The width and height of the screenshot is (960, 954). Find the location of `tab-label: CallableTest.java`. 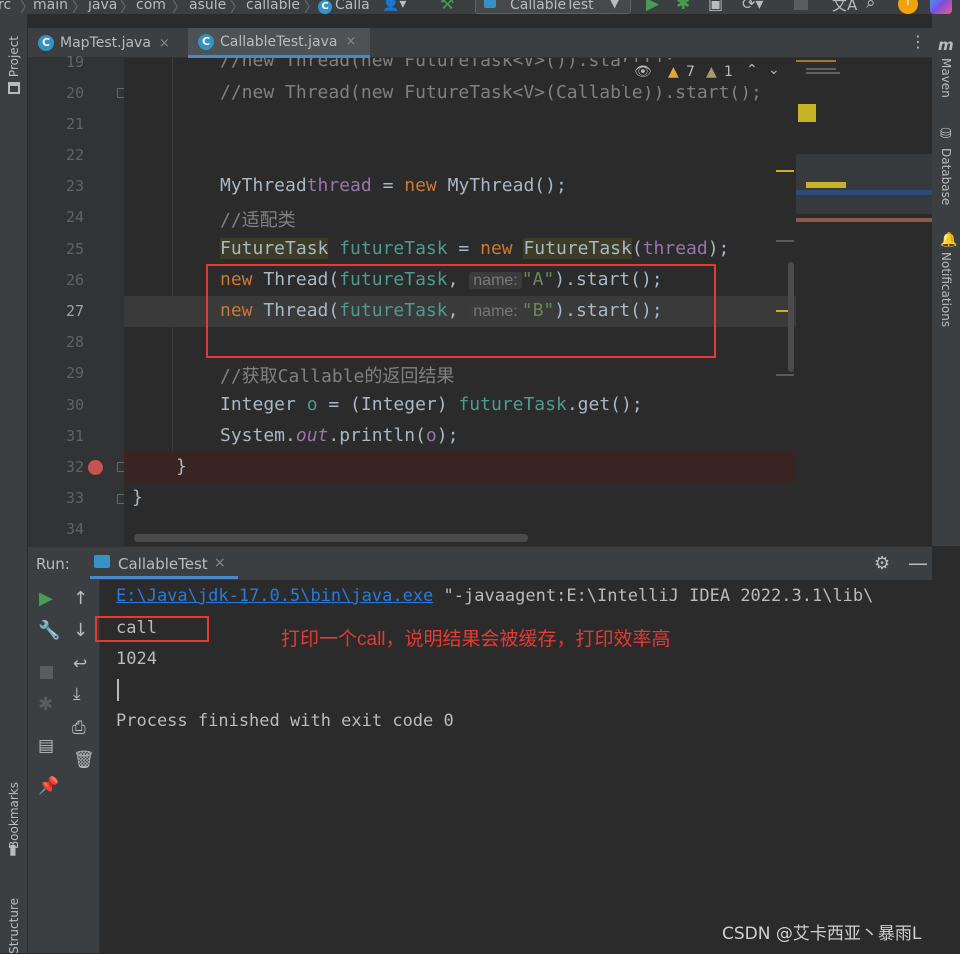

tab-label: CallableTest.java is located at coordinates (279, 41).